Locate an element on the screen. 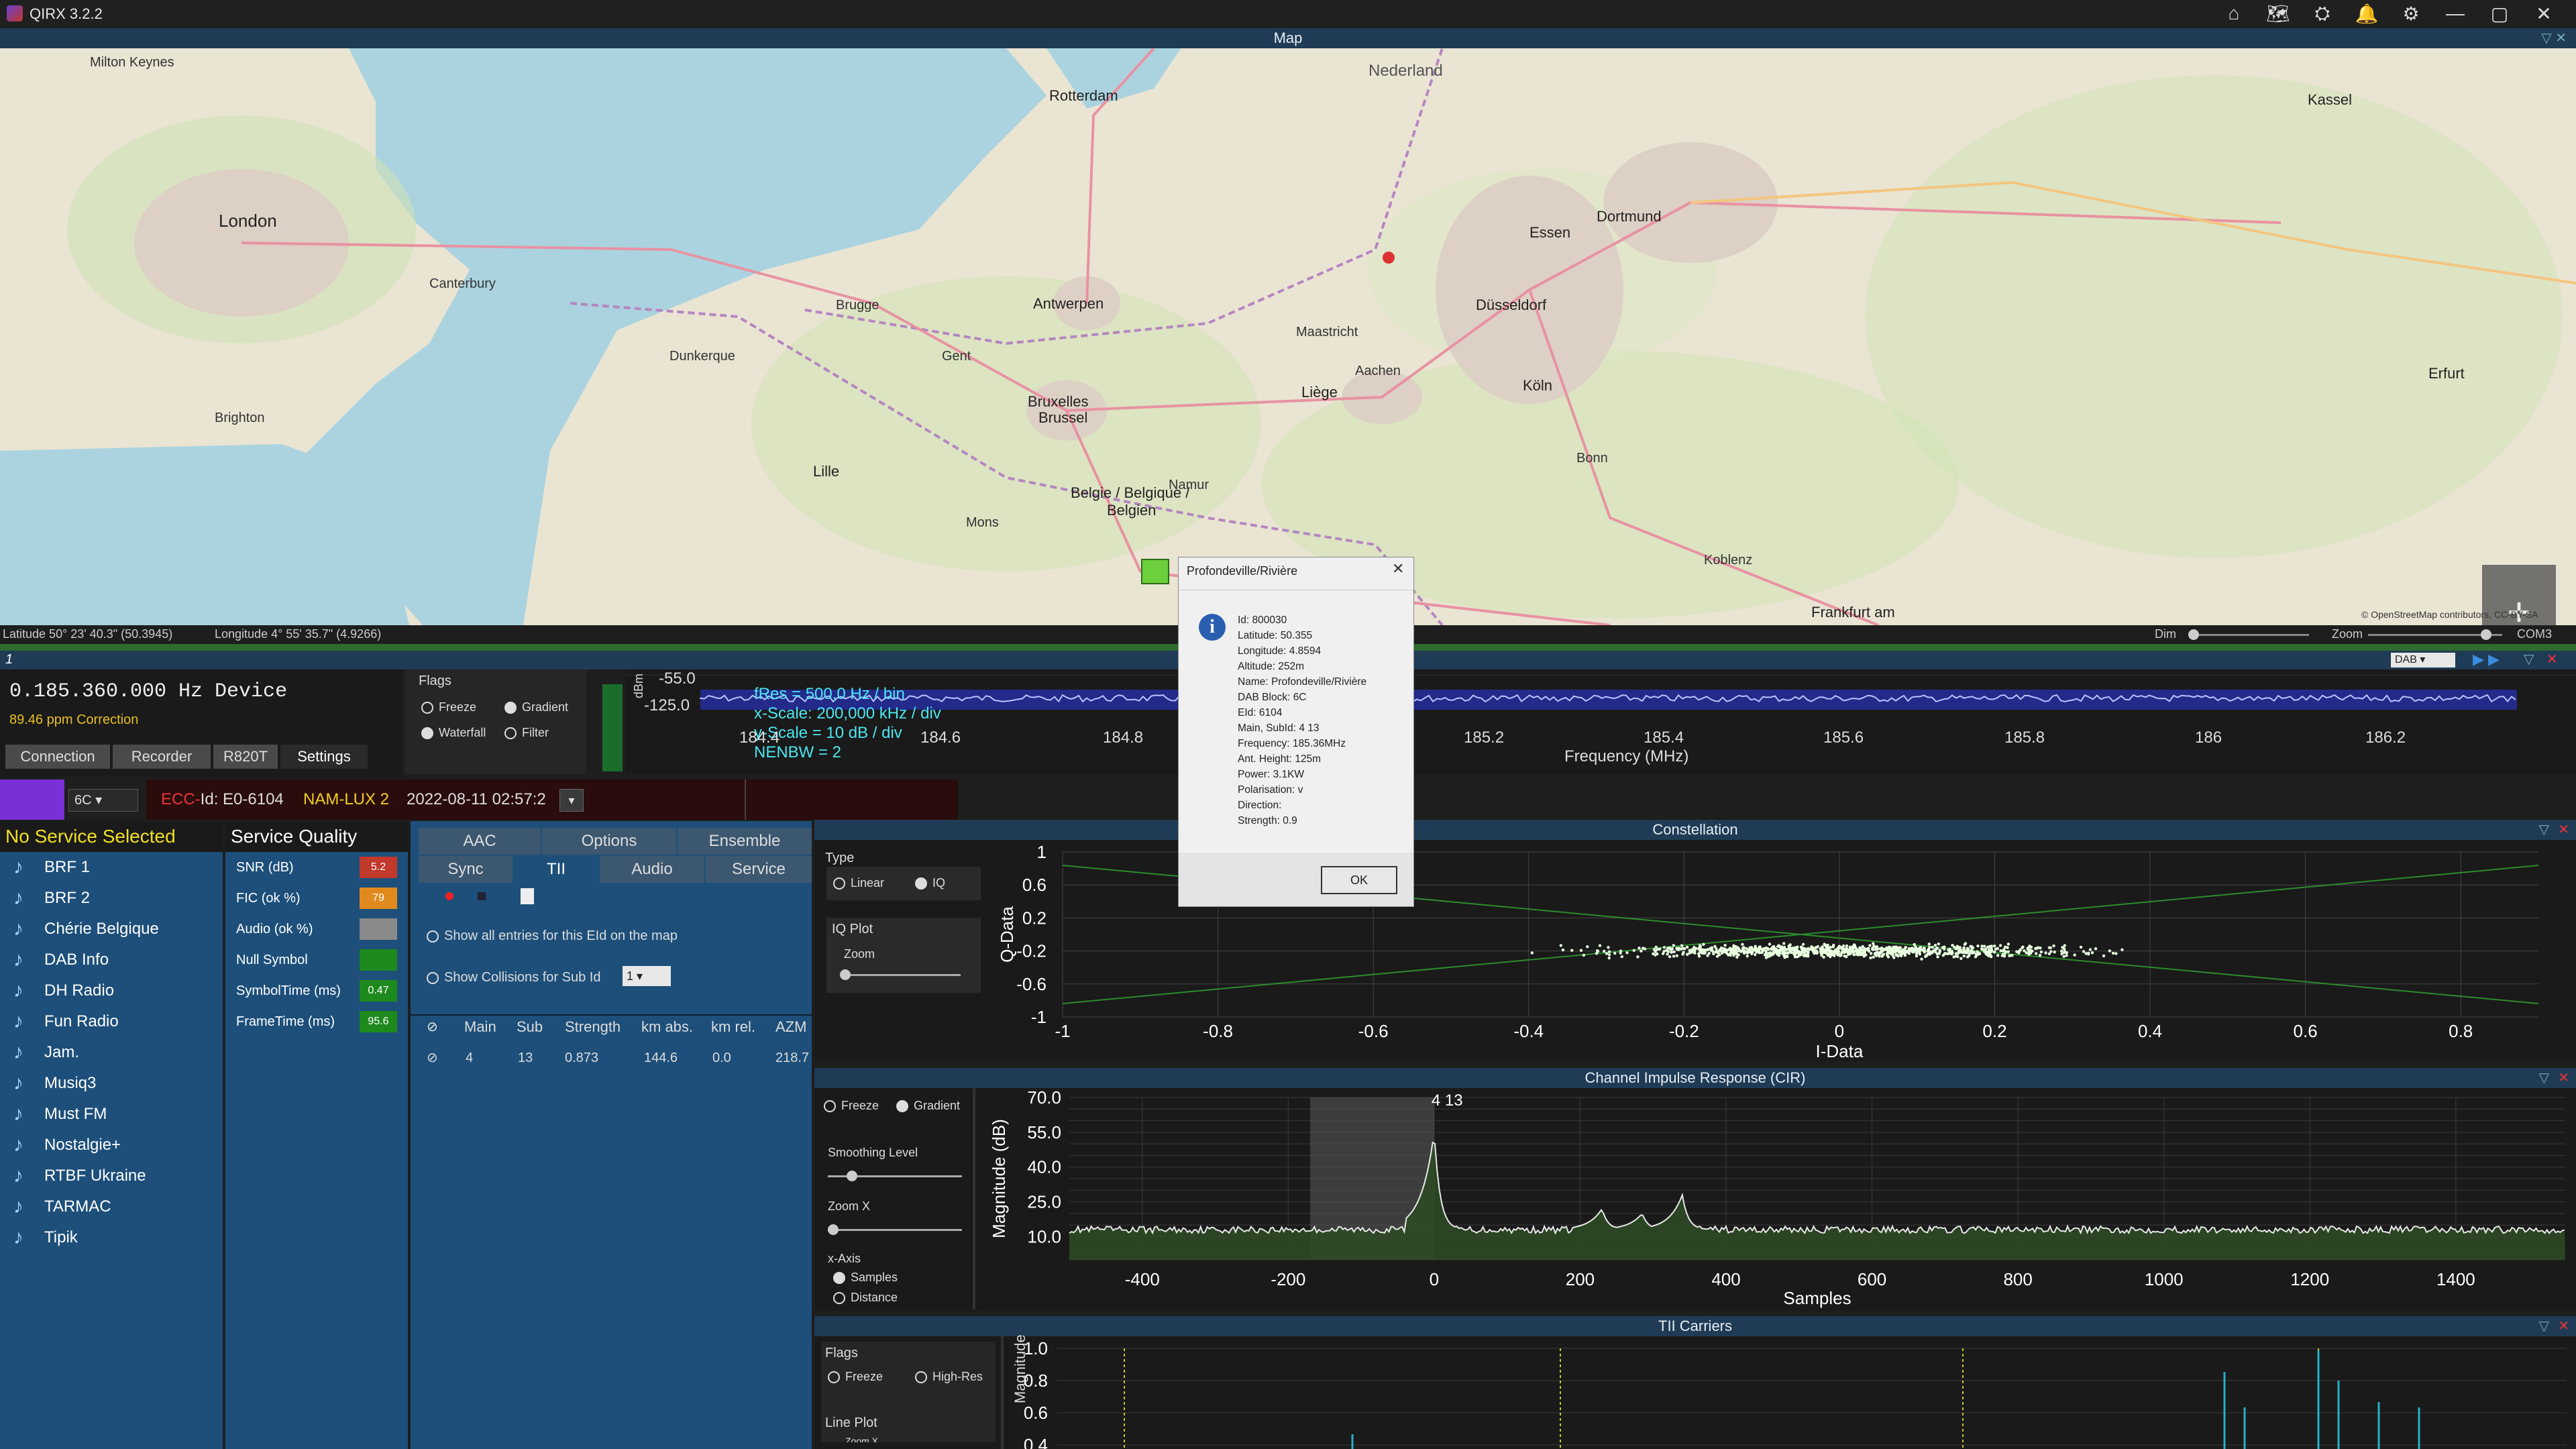  filter-checkbox: Filter is located at coordinates (526, 733).